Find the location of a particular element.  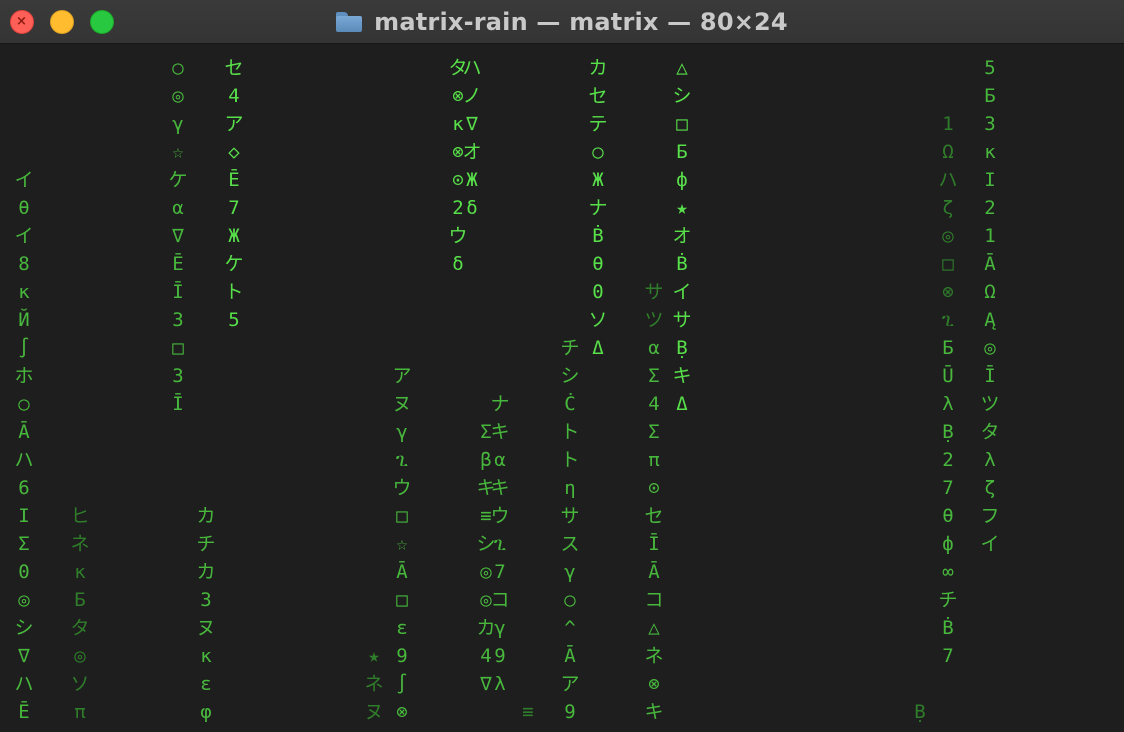

matrix-glyph: △ is located at coordinates (682, 68).